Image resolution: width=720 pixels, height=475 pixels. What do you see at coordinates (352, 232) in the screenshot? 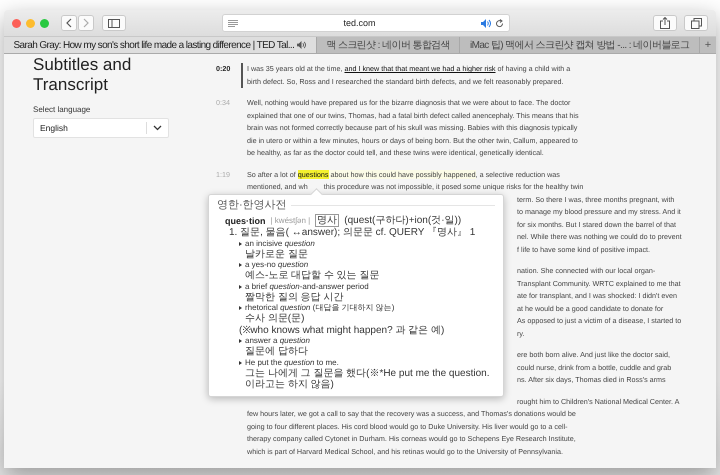
I see `definition: 1. 질문, 물음( ↔answer); 의문문 cf. QUERY 『명사』 1` at bounding box center [352, 232].